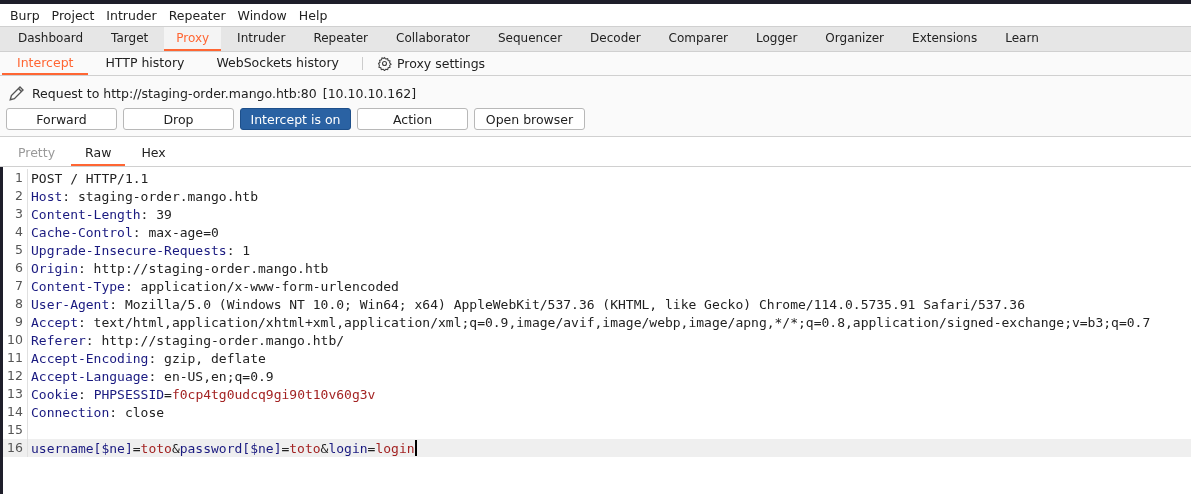 The image size is (1191, 494). Describe the element at coordinates (174, 93) in the screenshot. I see `request-target: Request to http://staging-order.mango.htb:80` at that location.